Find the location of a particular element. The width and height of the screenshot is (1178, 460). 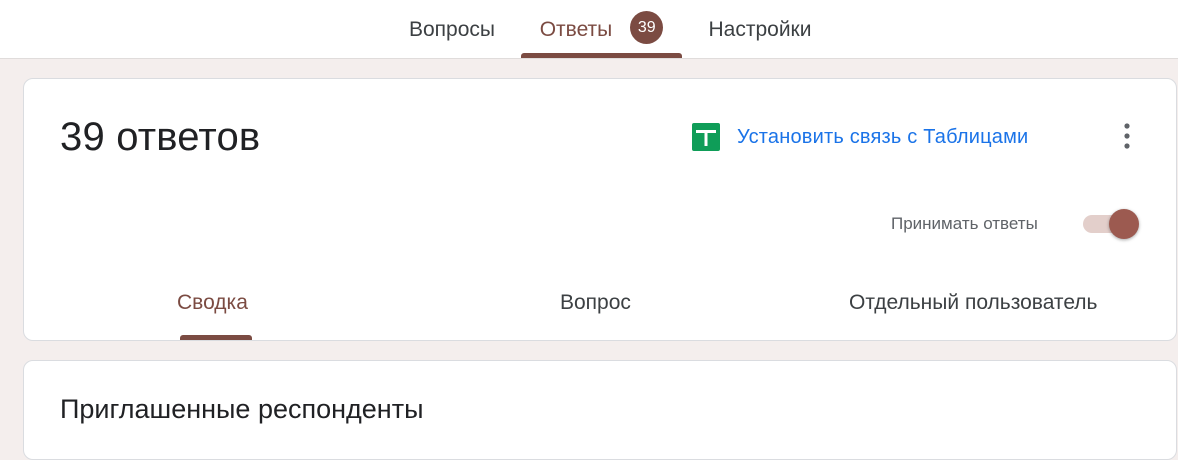

link-to-sheets-button: Установить связь с Таблицами is located at coordinates (860, 137).